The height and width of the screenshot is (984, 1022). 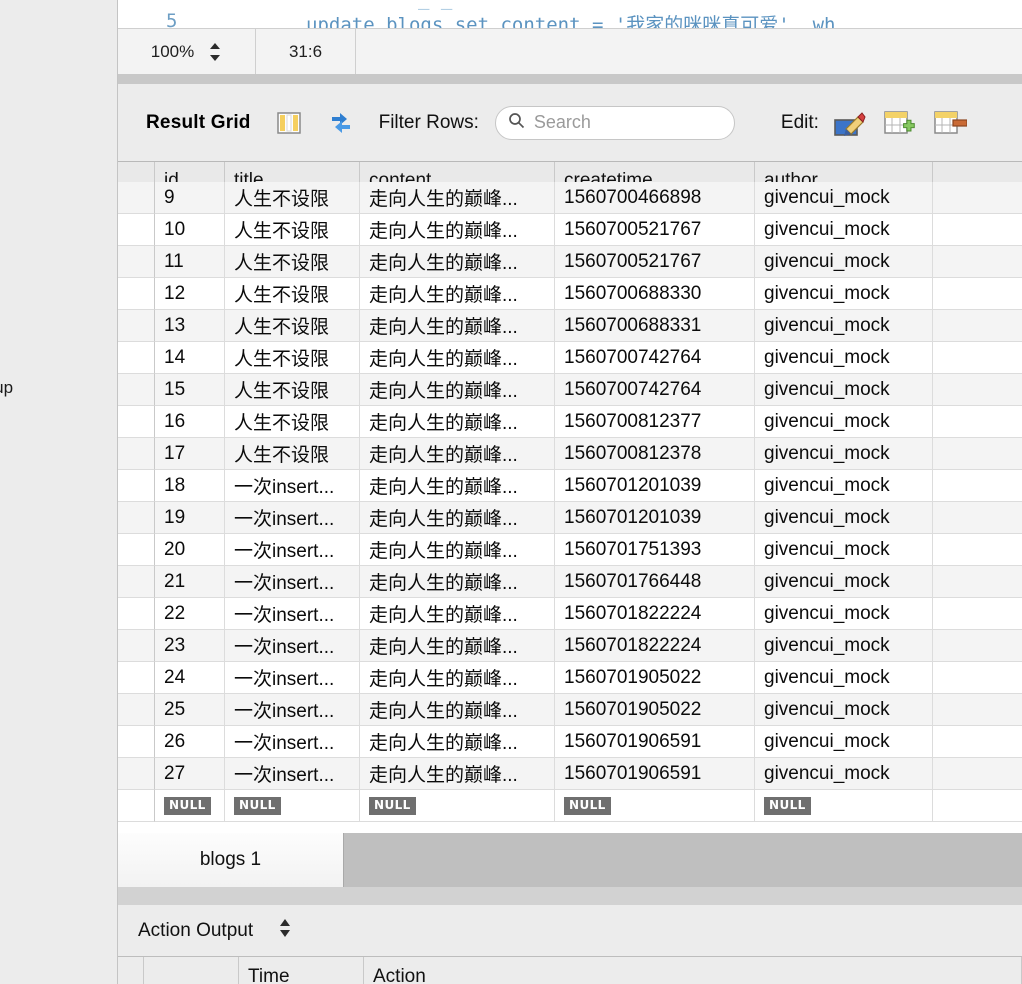 What do you see at coordinates (655, 390) in the screenshot?
I see `cell-createtime: 1560700742764` at bounding box center [655, 390].